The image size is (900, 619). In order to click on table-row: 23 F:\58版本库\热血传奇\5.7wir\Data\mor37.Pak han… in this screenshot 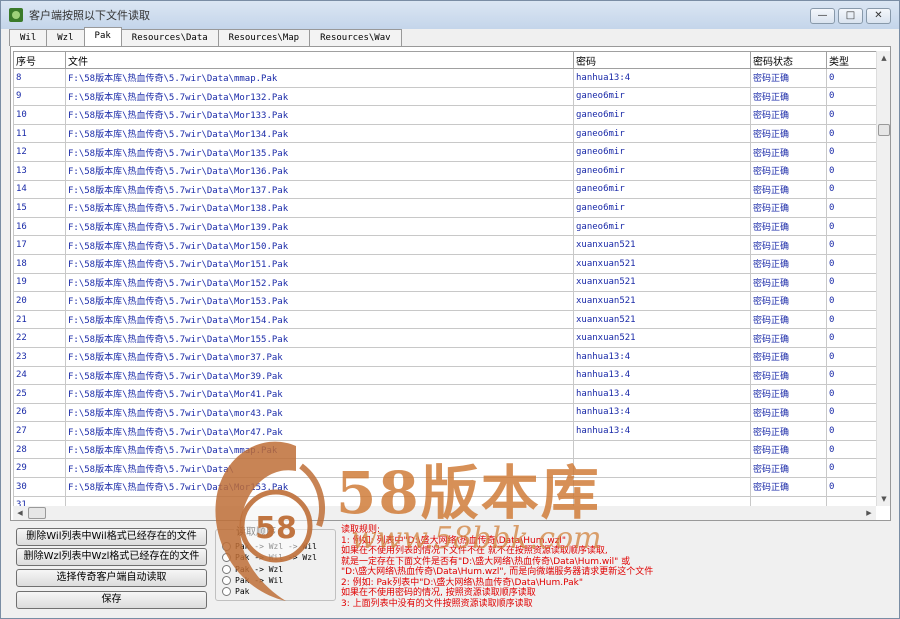, I will do `click(444, 356)`.